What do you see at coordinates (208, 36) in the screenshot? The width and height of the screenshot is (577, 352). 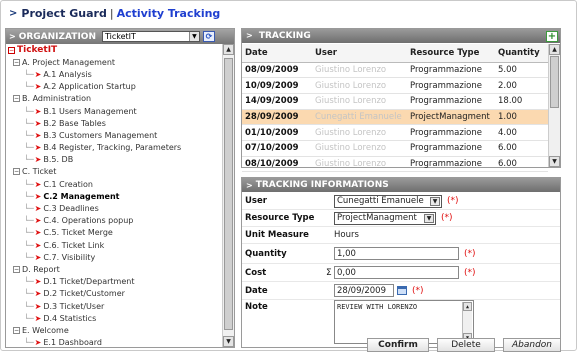 I see `refresh-icon: ⟳` at bounding box center [208, 36].